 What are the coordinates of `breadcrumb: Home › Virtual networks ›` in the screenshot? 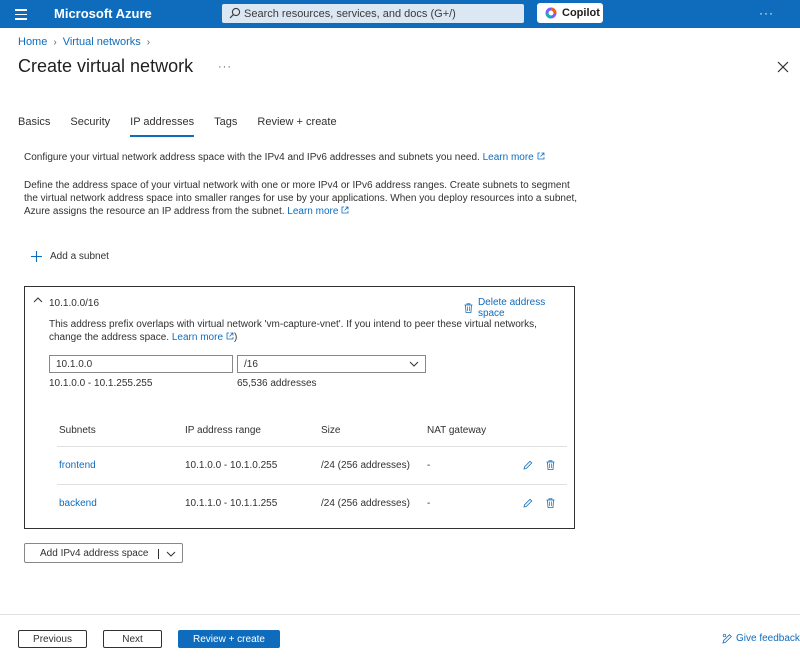 It's located at (87, 42).